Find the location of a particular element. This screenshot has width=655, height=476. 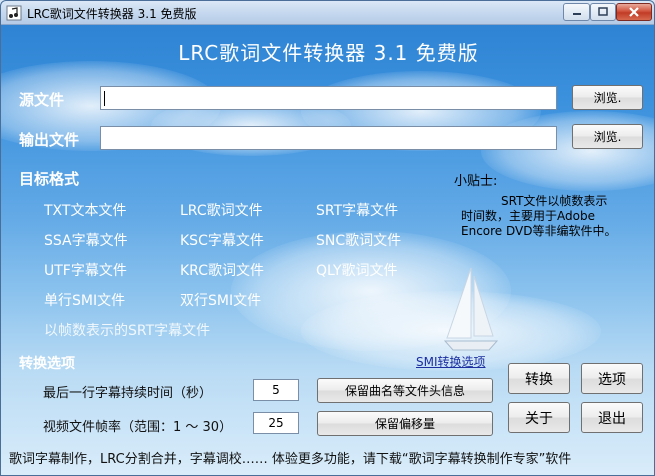

source-file-label: 源文件 is located at coordinates (42, 100).